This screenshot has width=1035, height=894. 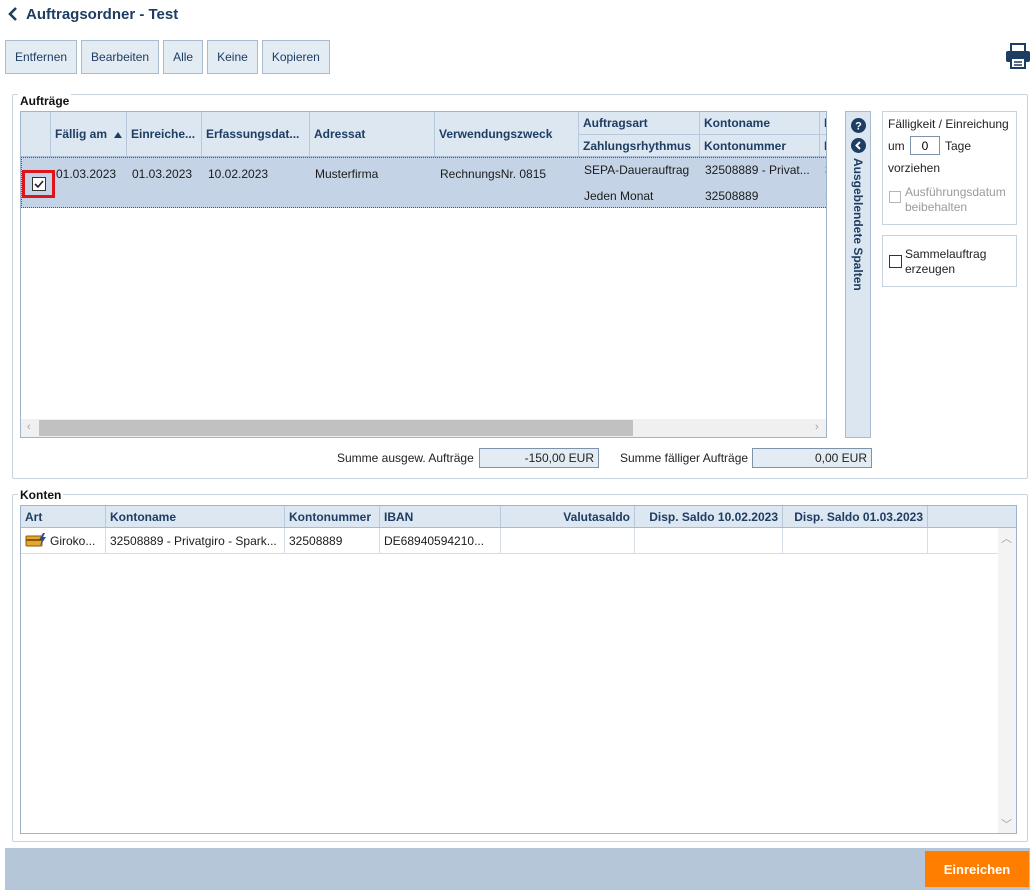 I want to click on cell-rhythm: Jeden Monat, so click(x=619, y=196).